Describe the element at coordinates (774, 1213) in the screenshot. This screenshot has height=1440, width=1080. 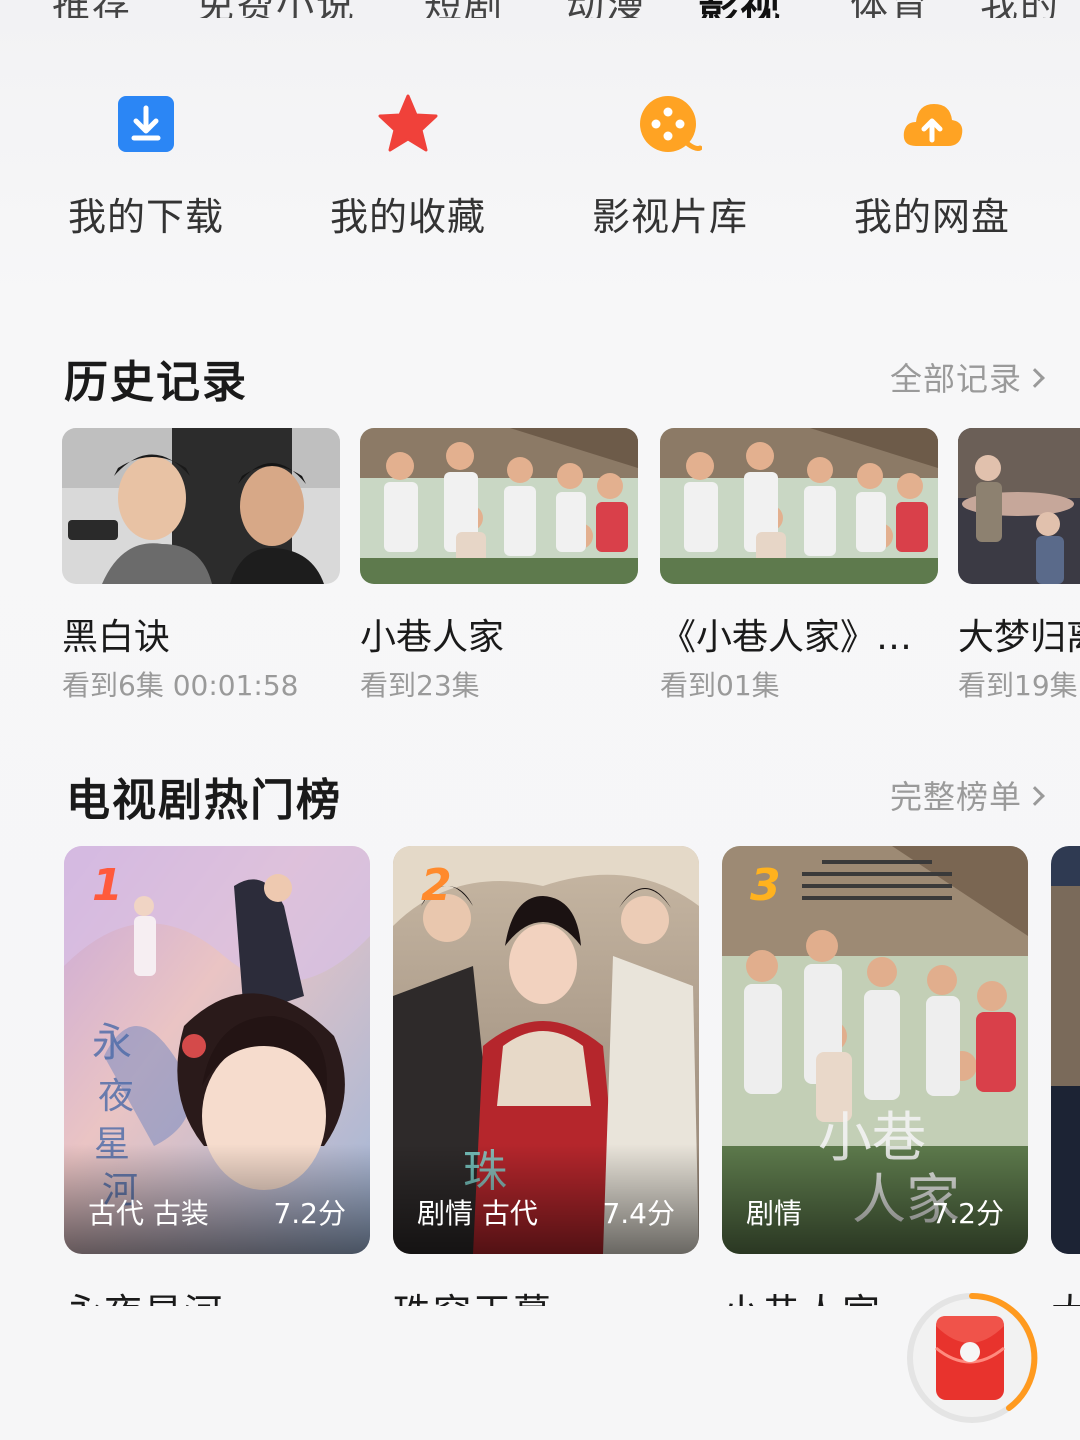
I see `poster-tags: 剧情` at that location.